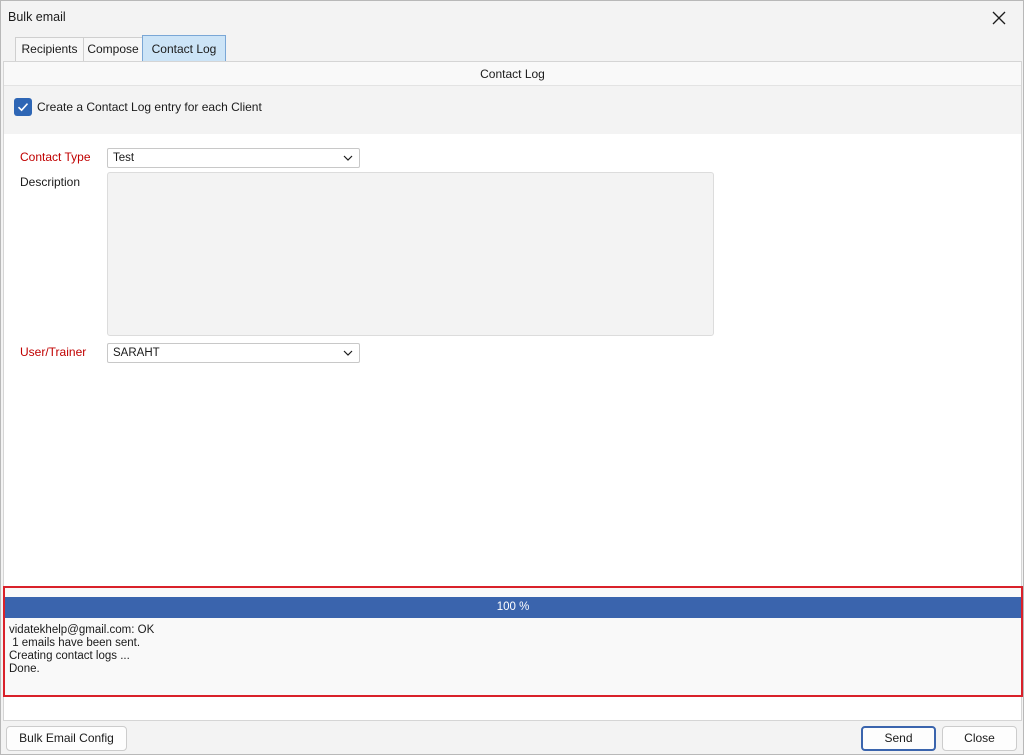  What do you see at coordinates (82, 630) in the screenshot?
I see `log-line: vidatekhelp@gmail.com: OK` at bounding box center [82, 630].